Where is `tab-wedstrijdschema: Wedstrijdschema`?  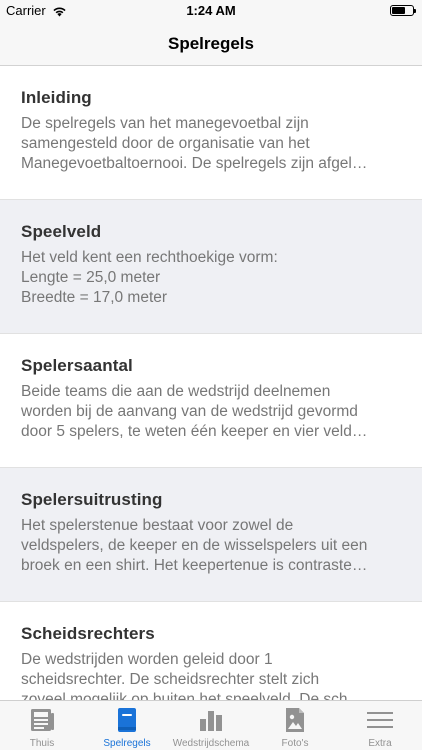 tab-wedstrijdschema: Wedstrijdschema is located at coordinates (211, 725).